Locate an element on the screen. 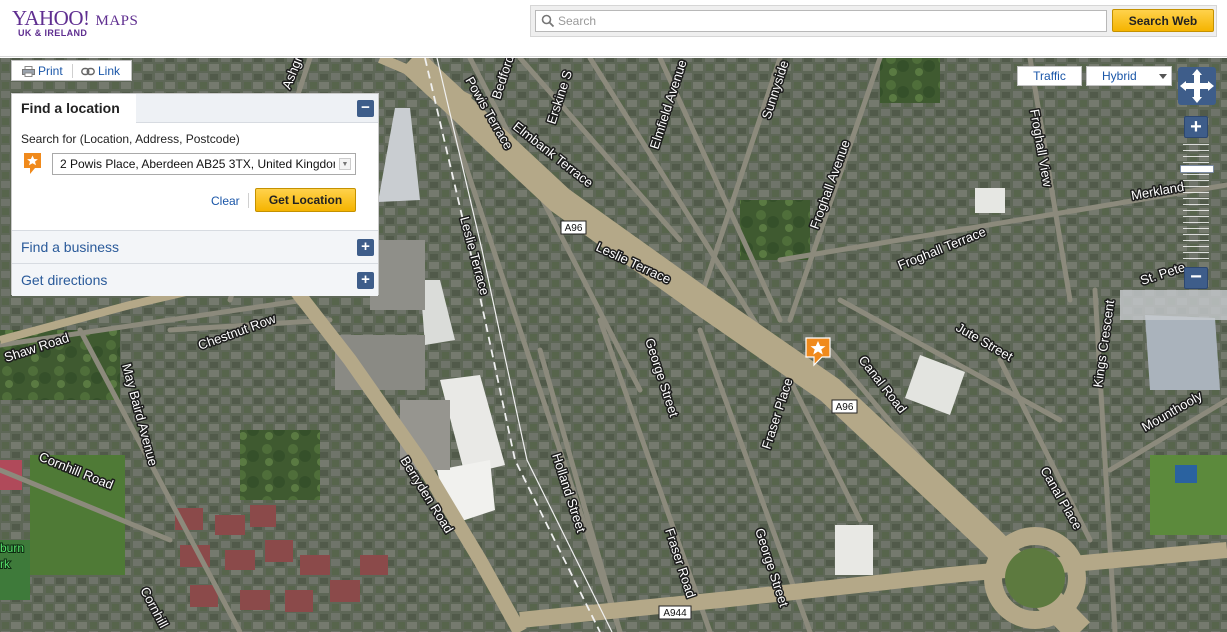 This screenshot has width=1227, height=632. svg-text: A944 is located at coordinates (675, 613).